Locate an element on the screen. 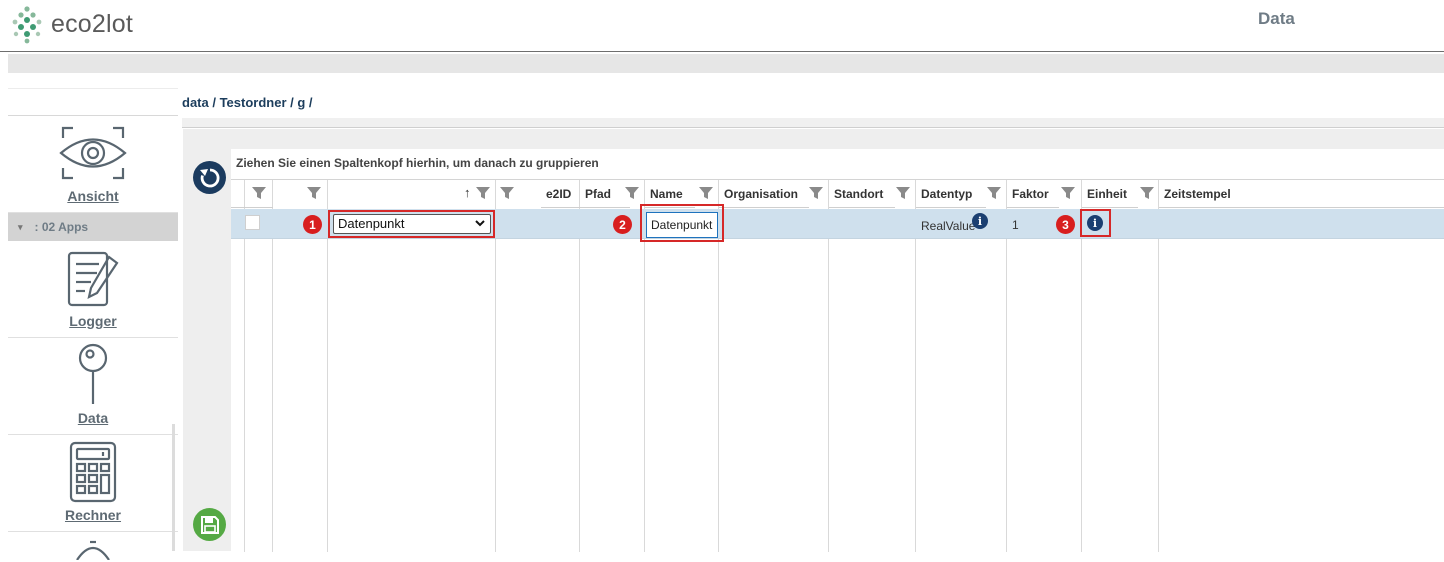 The height and width of the screenshot is (562, 1444). sidebar-item-label: Rechner is located at coordinates (93, 515).